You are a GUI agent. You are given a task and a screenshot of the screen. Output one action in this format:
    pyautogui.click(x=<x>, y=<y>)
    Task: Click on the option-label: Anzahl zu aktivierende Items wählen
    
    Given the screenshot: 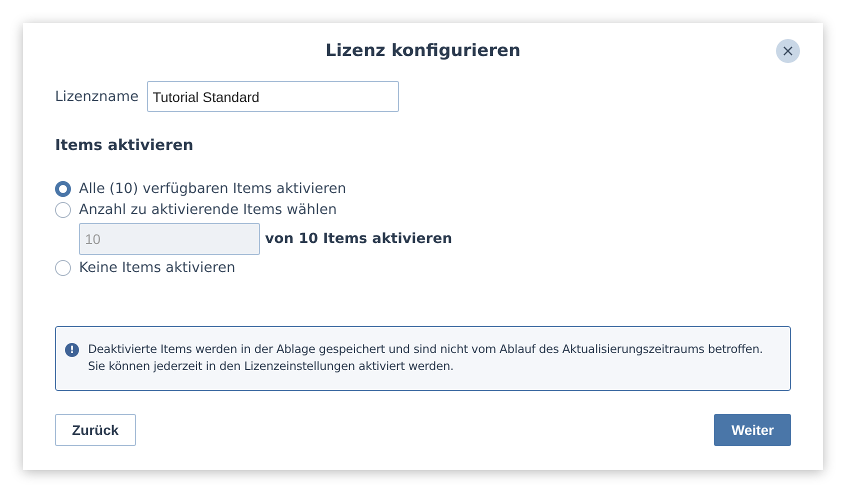 What is the action you would take?
    pyautogui.click(x=208, y=210)
    